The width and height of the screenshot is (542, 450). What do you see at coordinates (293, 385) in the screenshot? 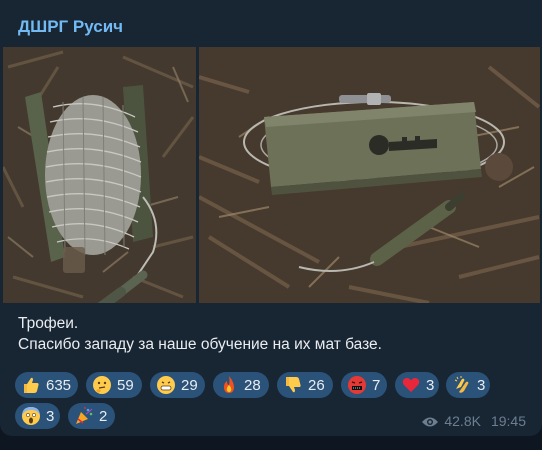
I see `thumbs-down-icon` at bounding box center [293, 385].